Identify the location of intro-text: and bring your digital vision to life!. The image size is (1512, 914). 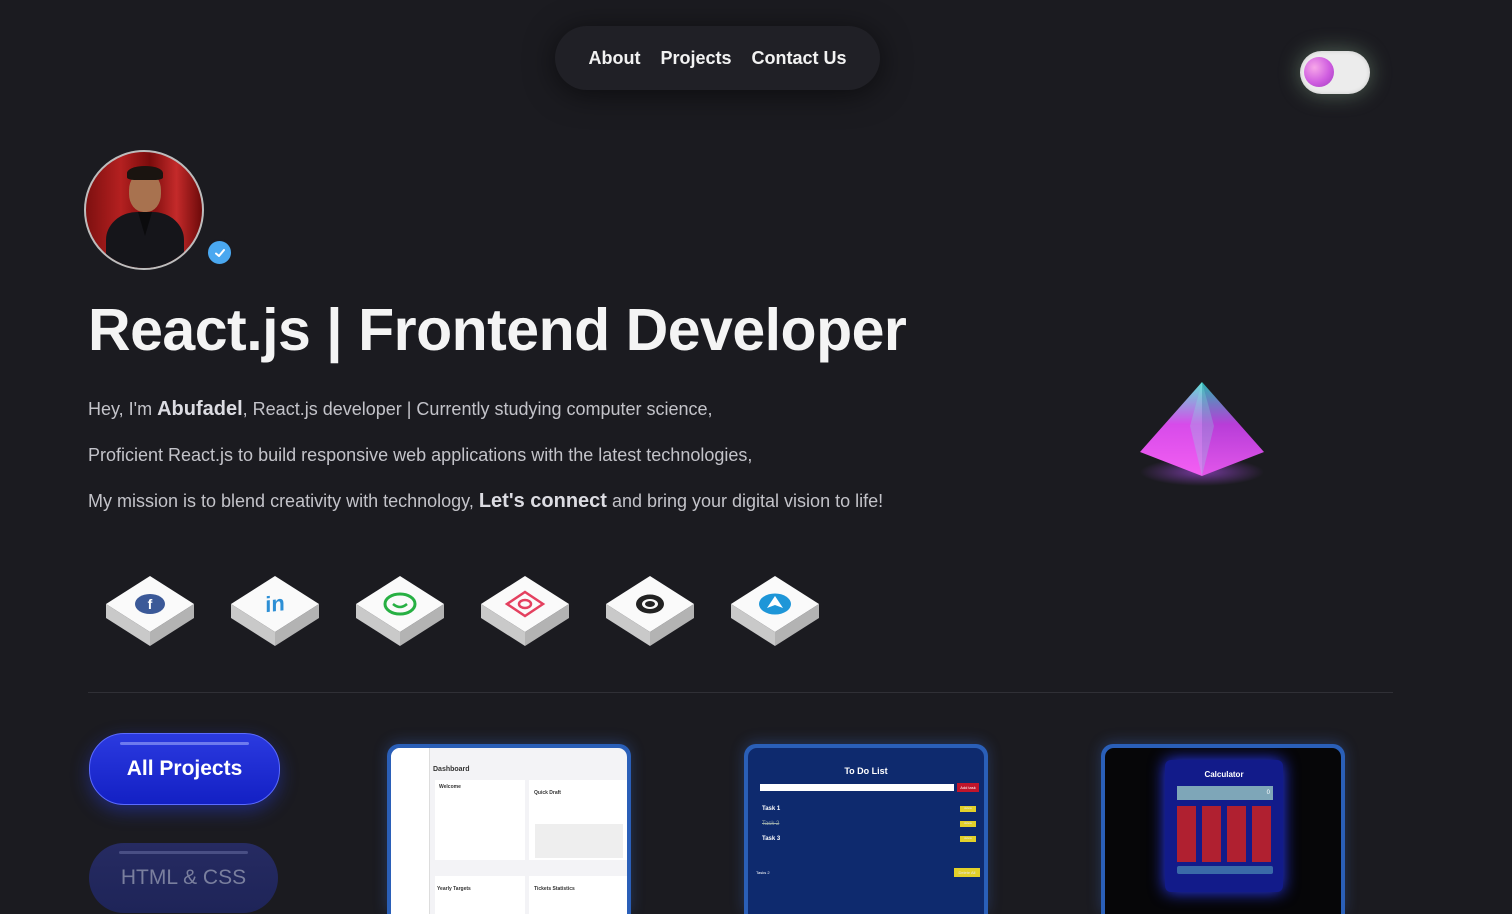
(745, 501).